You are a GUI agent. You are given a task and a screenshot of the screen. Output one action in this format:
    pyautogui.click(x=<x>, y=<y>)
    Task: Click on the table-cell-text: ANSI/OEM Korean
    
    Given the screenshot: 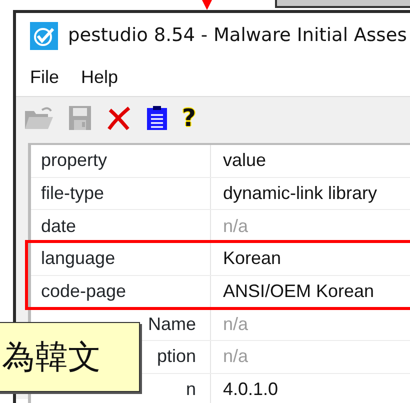 What is the action you would take?
    pyautogui.click(x=298, y=292)
    